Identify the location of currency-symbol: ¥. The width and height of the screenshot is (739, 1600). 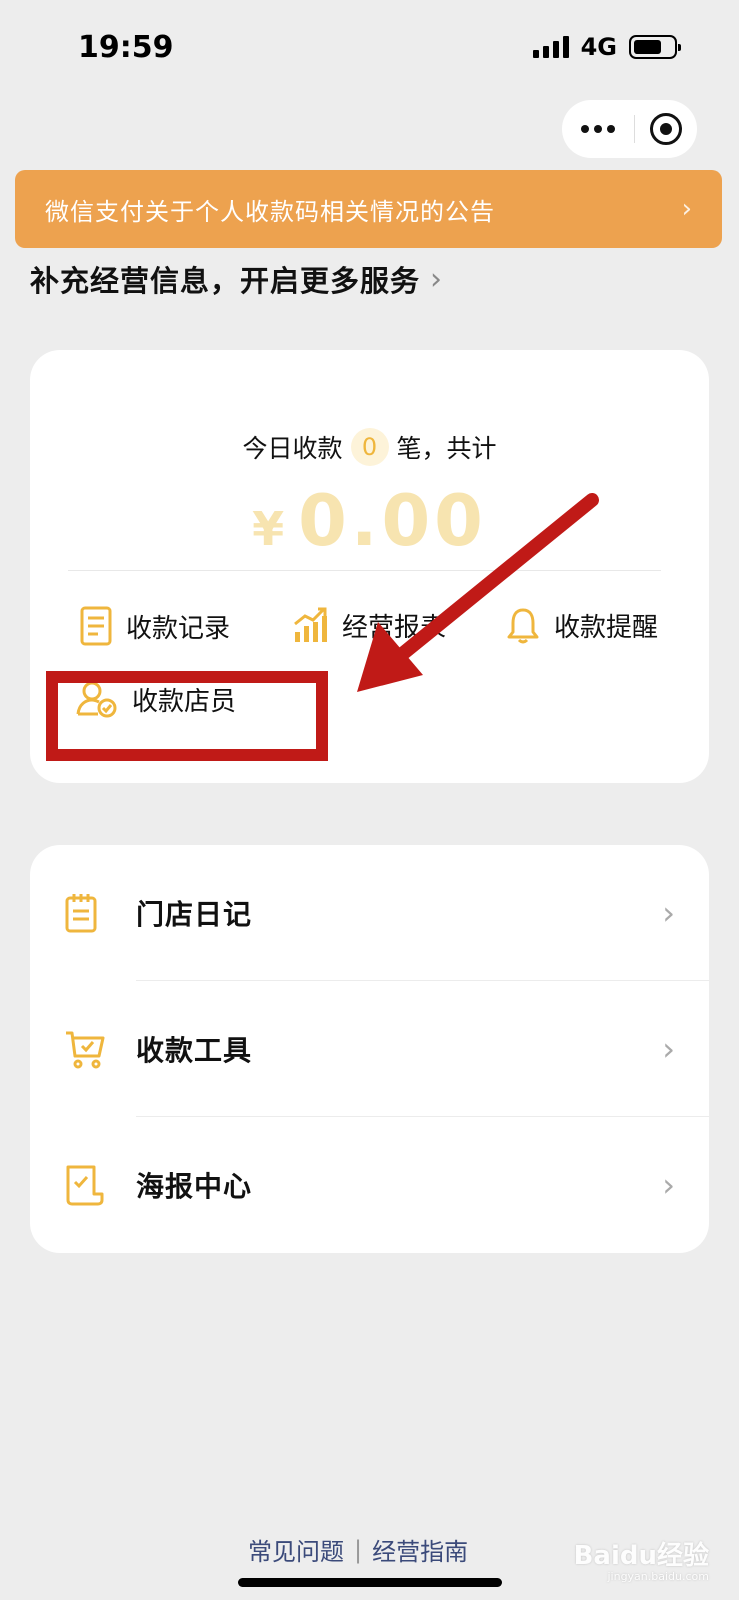
(268, 529).